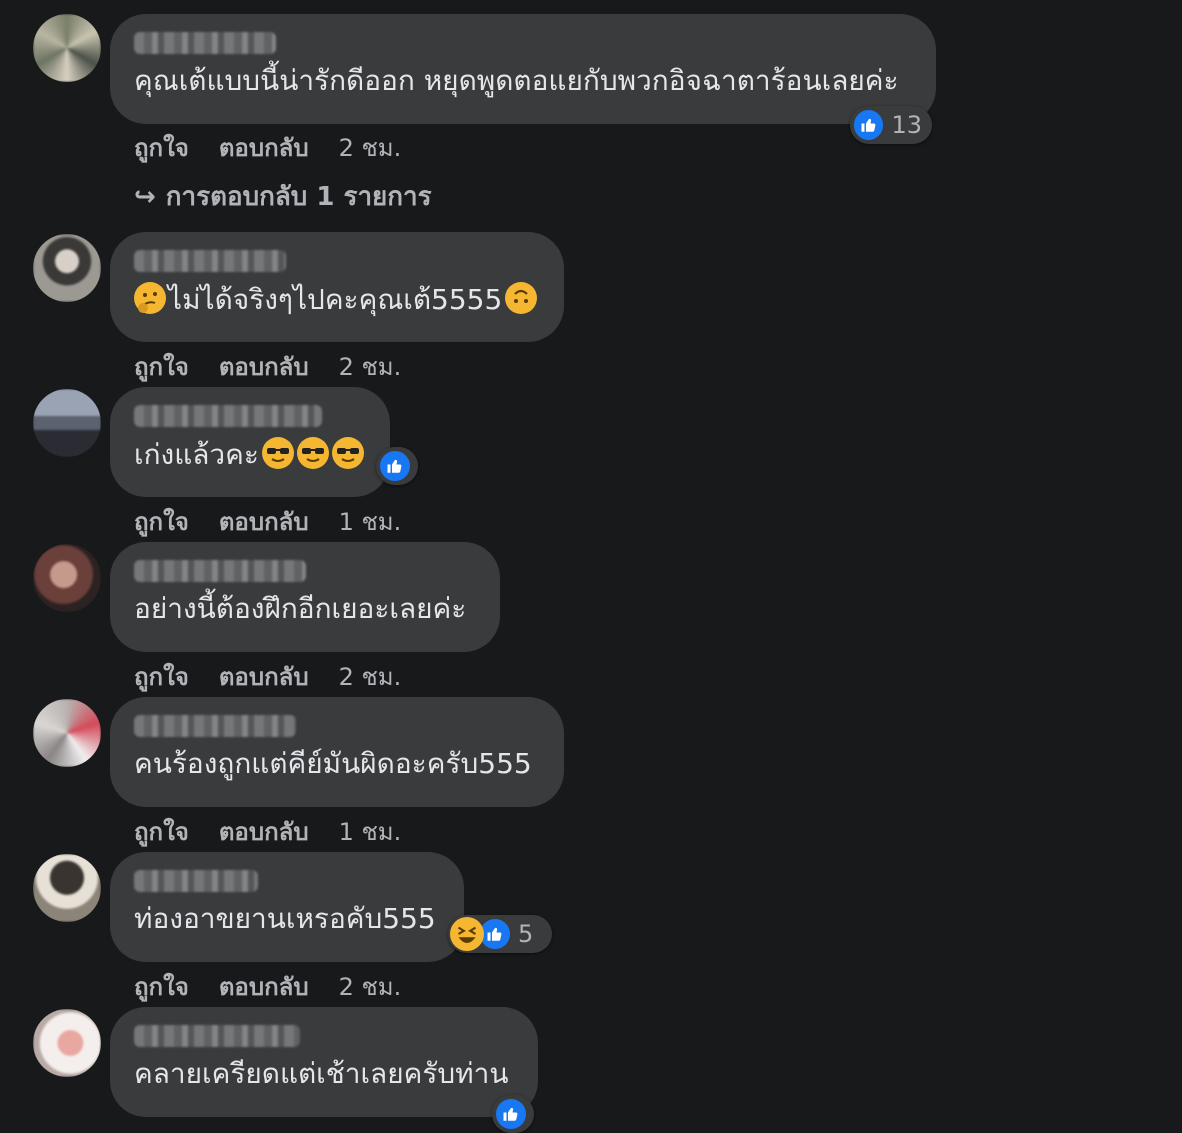 The width and height of the screenshot is (1182, 1133). Describe the element at coordinates (196, 454) in the screenshot. I see `comment-text-content: เก่งแล้วคะ` at that location.